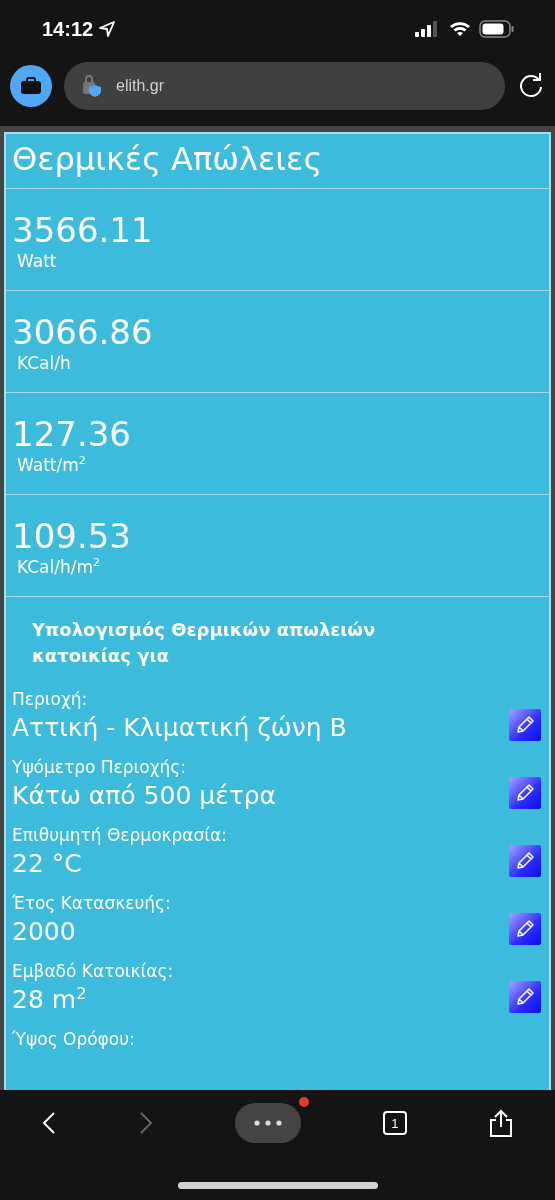 The image size is (555, 1200). Describe the element at coordinates (83, 332) in the screenshot. I see `result-value: 3066.86` at that location.